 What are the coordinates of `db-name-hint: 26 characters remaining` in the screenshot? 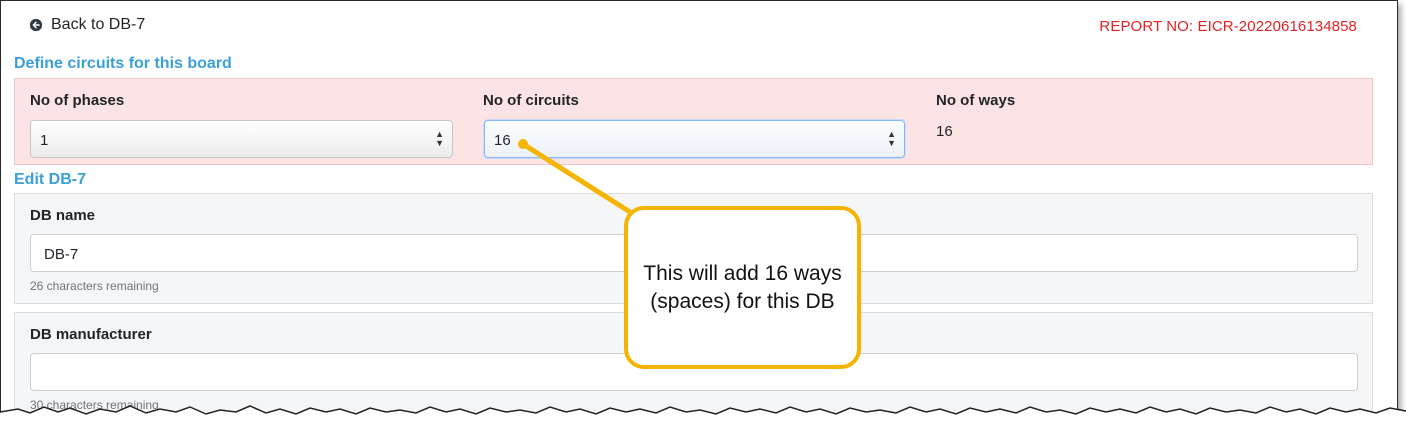 It's located at (94, 286).